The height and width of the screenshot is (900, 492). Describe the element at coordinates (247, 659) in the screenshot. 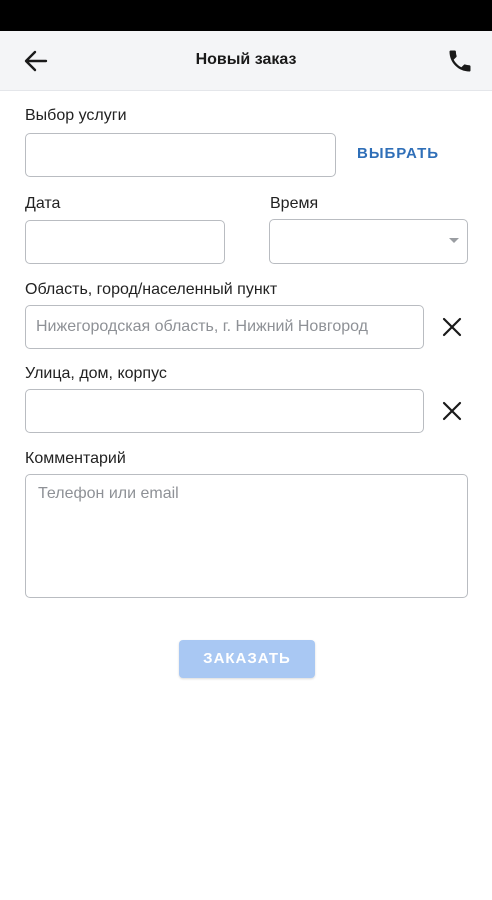

I see `submit-order-button: ЗАКАЗАТЬ` at that location.